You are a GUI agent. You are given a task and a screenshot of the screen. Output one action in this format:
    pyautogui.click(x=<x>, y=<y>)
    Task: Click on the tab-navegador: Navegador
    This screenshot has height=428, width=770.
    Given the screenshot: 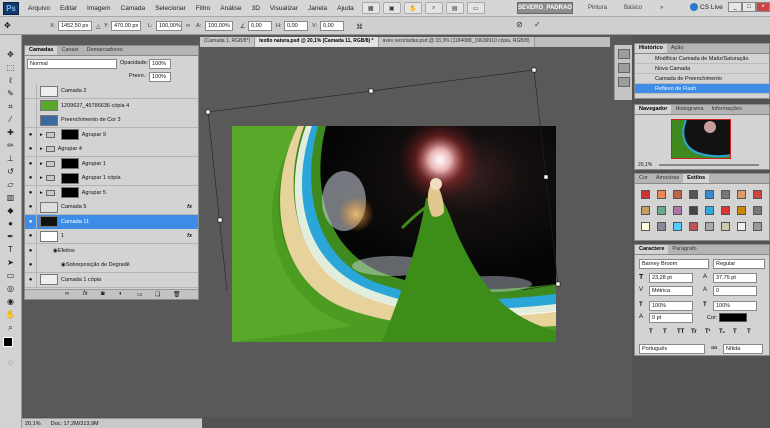 What is the action you would take?
    pyautogui.click(x=653, y=109)
    